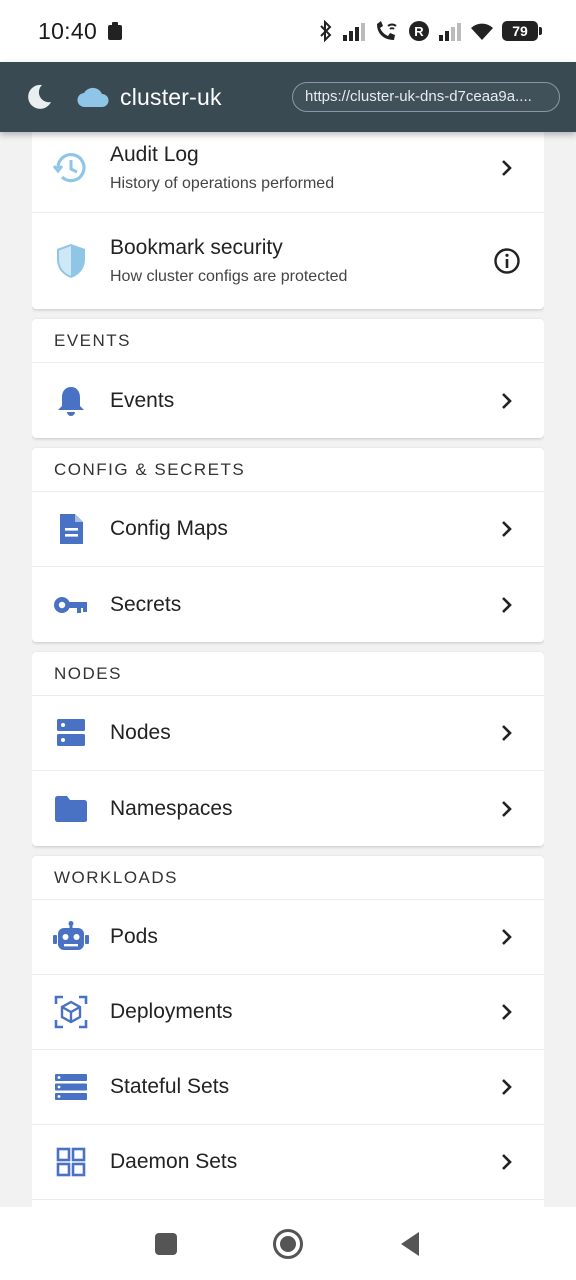 This screenshot has width=576, height=1280. I want to click on config-maps-label: Config Maps, so click(169, 528).